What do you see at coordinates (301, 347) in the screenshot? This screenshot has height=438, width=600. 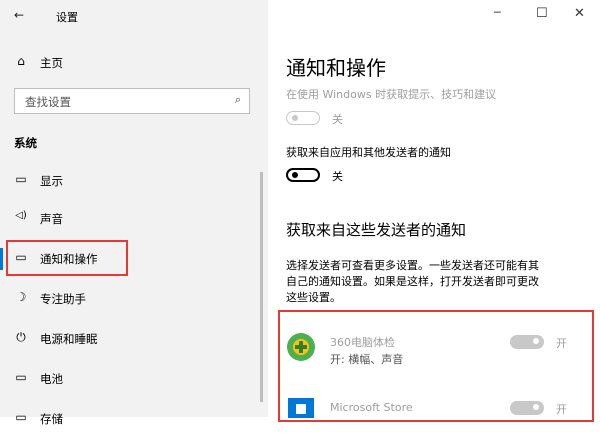 I see `360-shield-icon` at bounding box center [301, 347].